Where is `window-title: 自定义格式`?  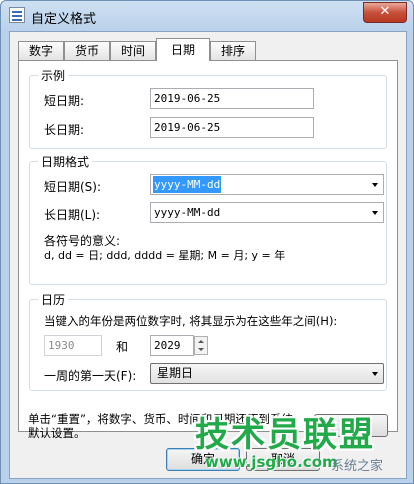 window-title: 自定义格式 is located at coordinates (64, 19).